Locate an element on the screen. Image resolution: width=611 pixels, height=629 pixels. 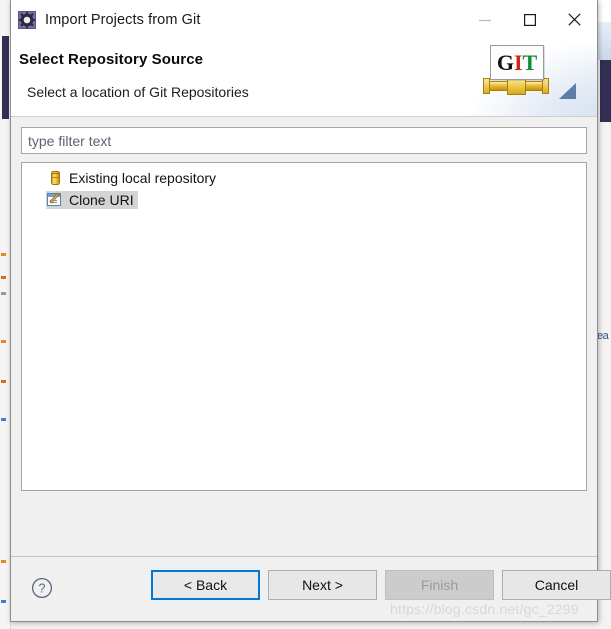
page-title: Select Repository Source is located at coordinates (111, 59).